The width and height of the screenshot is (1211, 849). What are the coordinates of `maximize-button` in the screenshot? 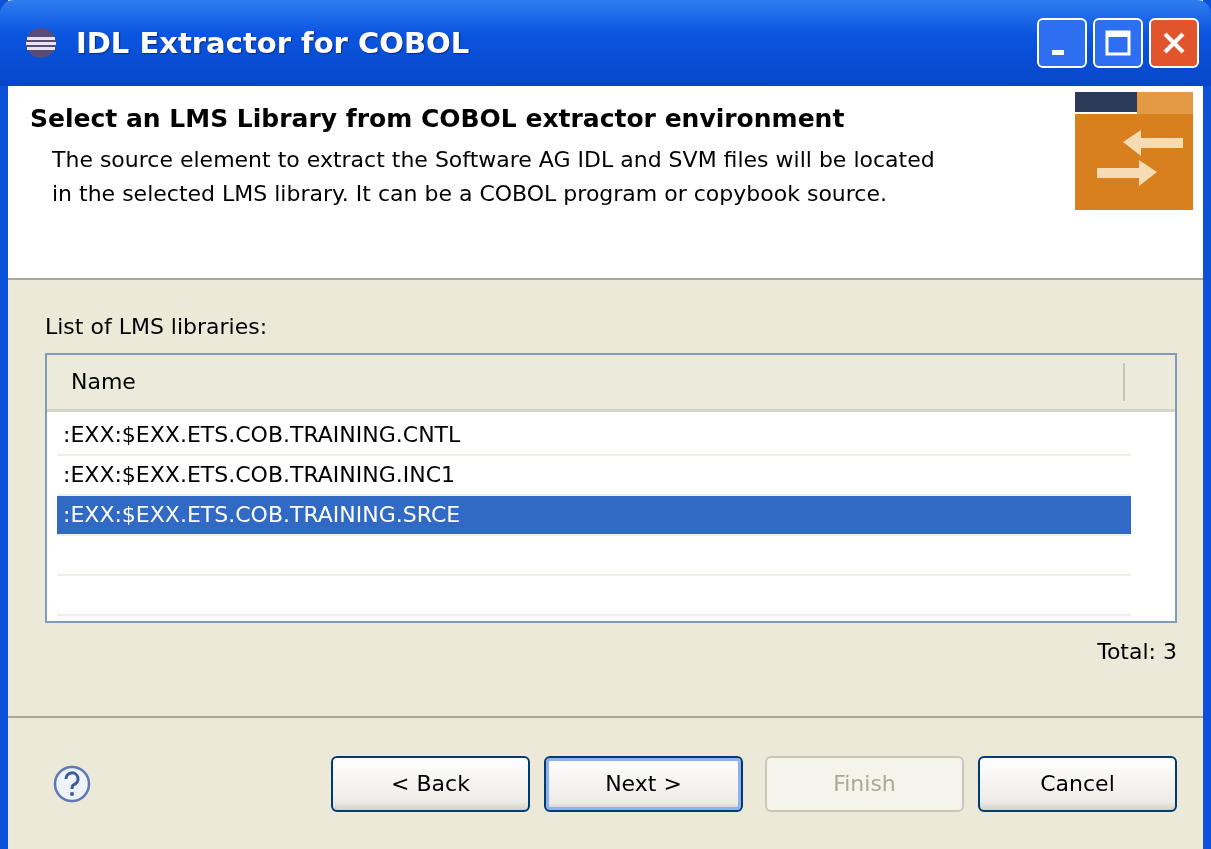 It's located at (1118, 43).